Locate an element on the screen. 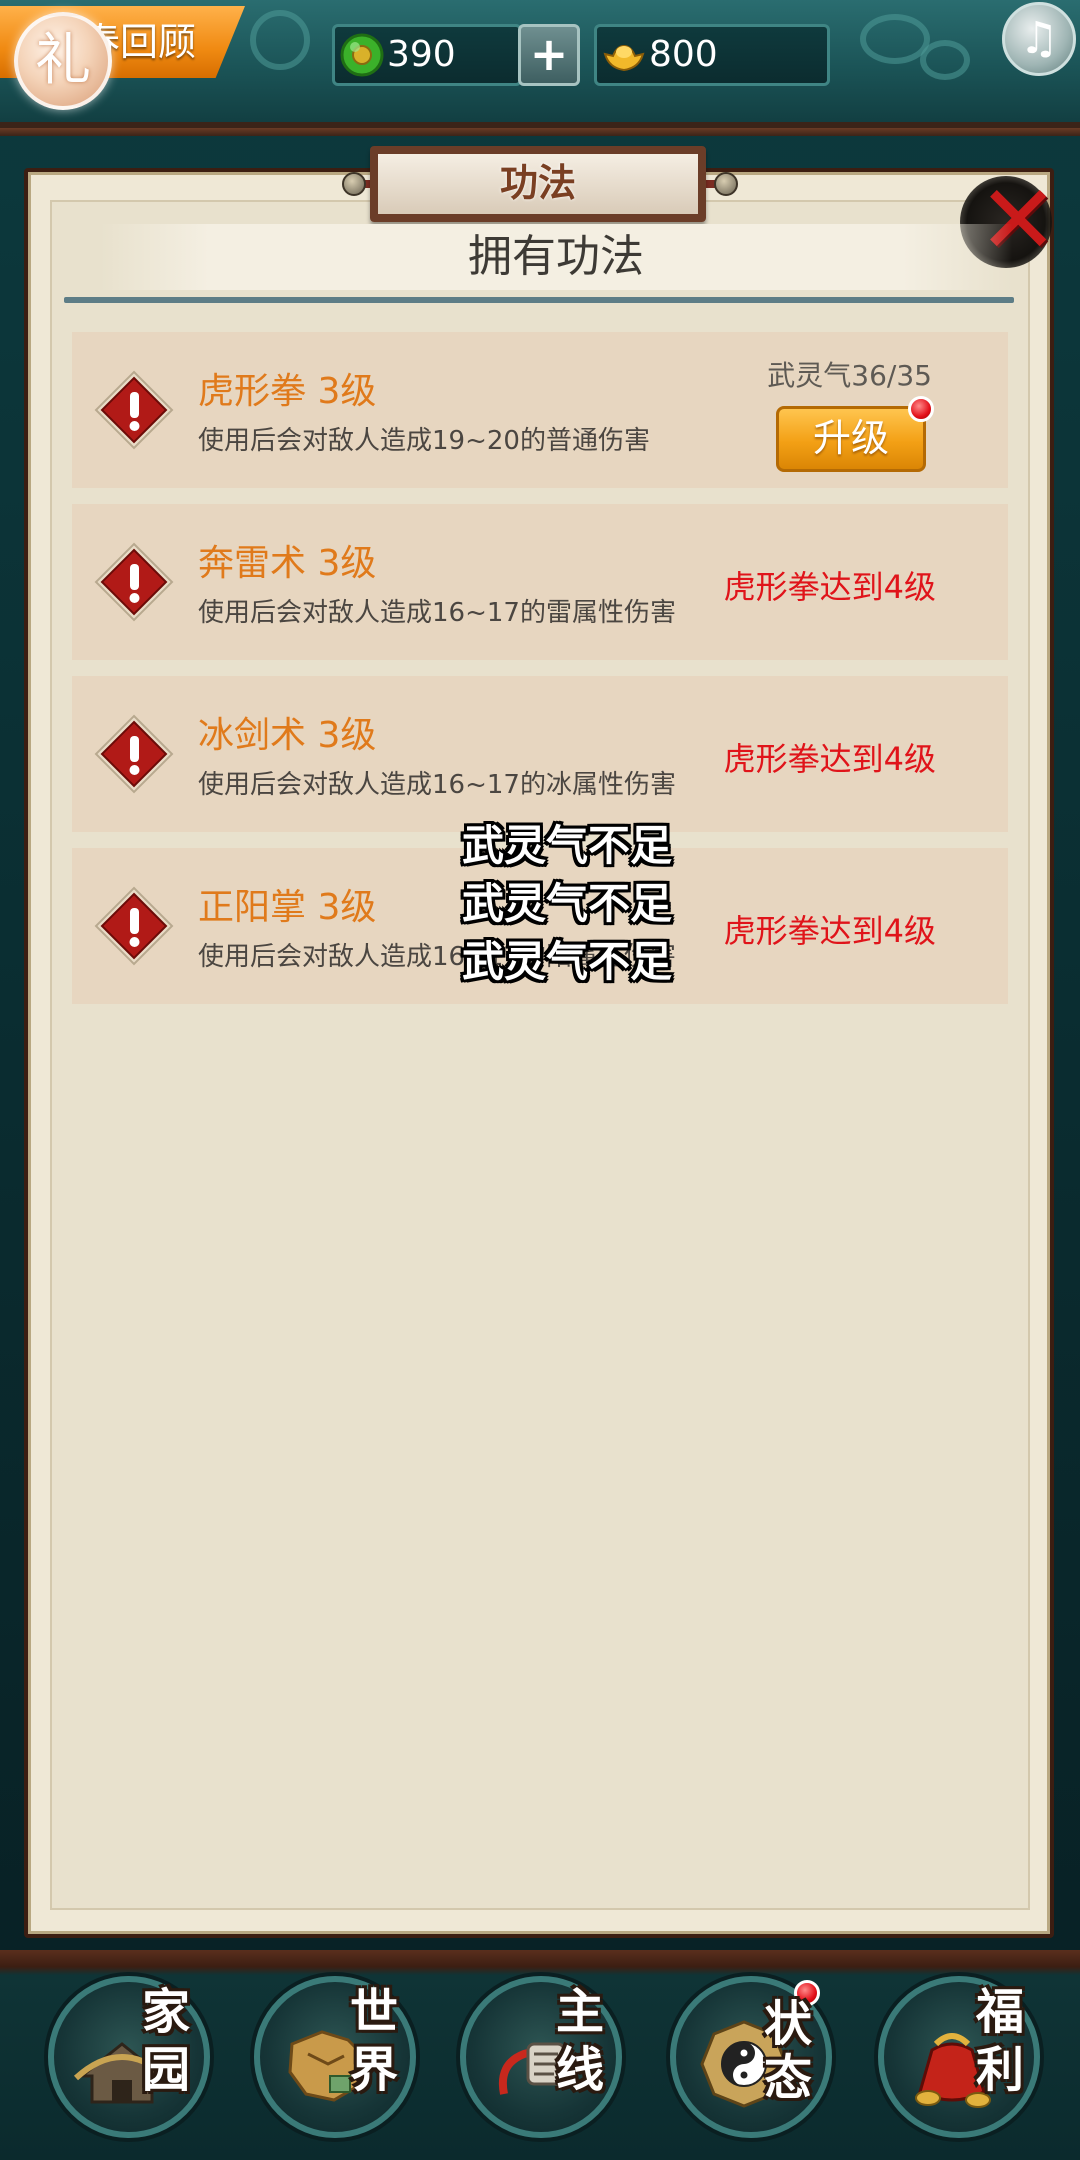  skill-name: 正阳掌 3级 is located at coordinates (287, 907).